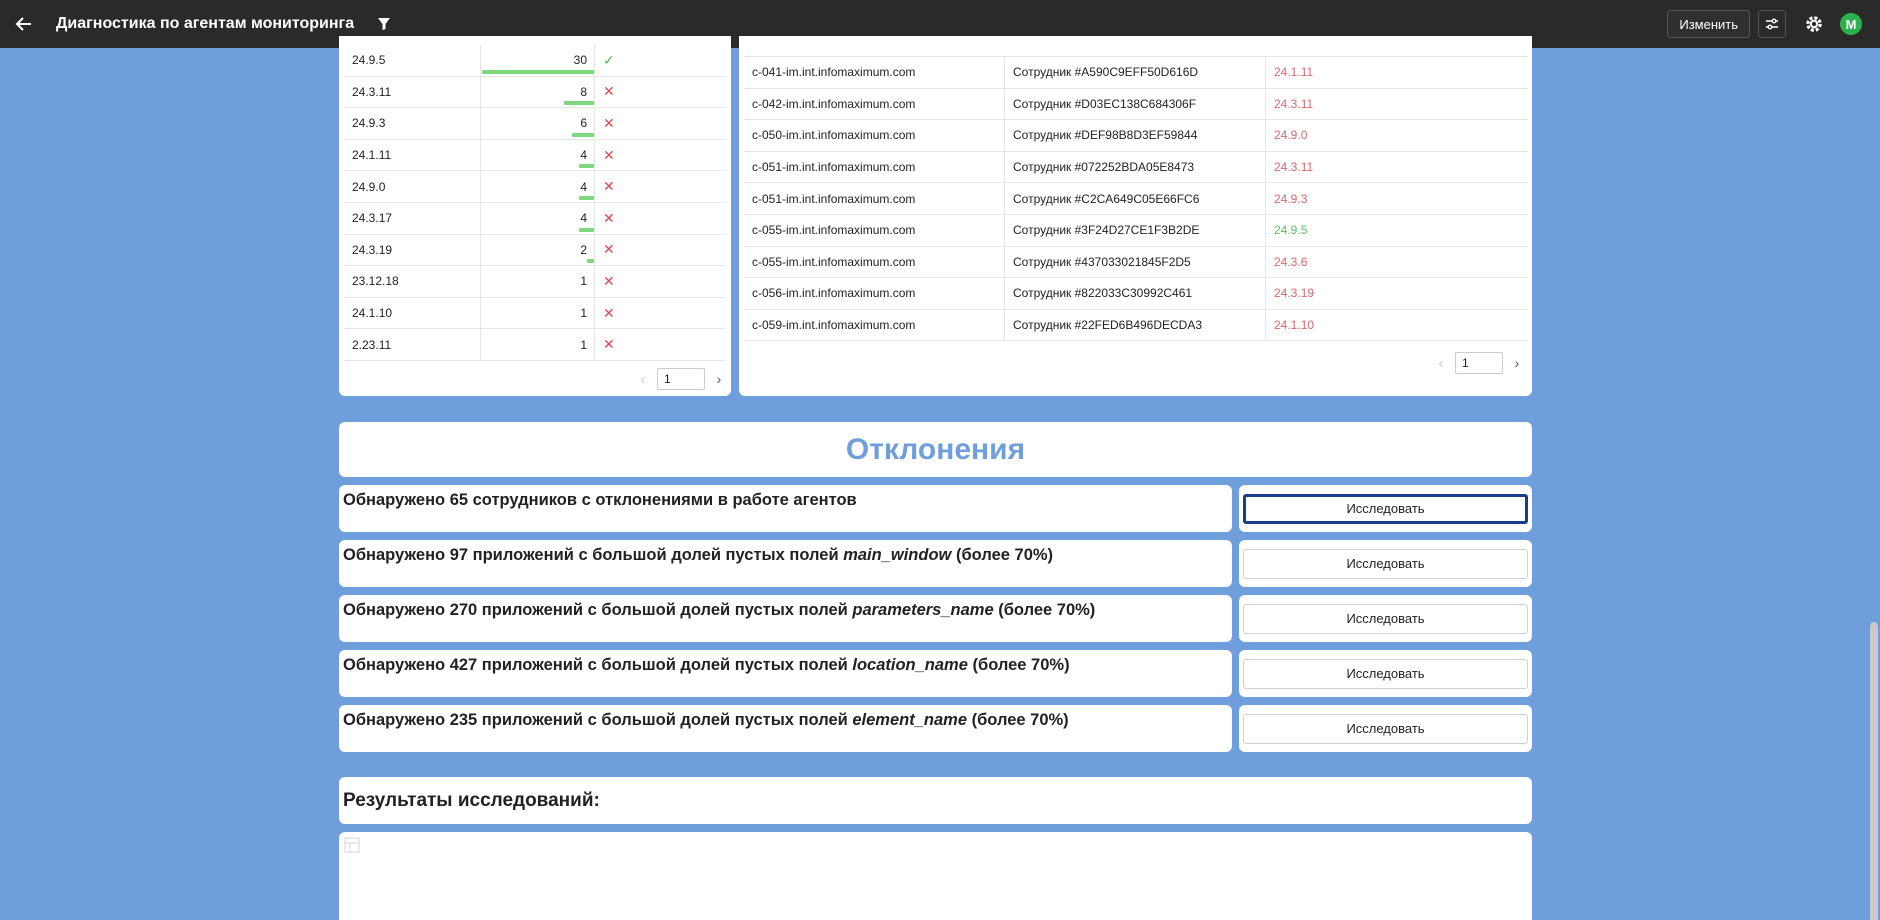 The height and width of the screenshot is (920, 1880). What do you see at coordinates (1772, 24) in the screenshot?
I see `sliders-icon` at bounding box center [1772, 24].